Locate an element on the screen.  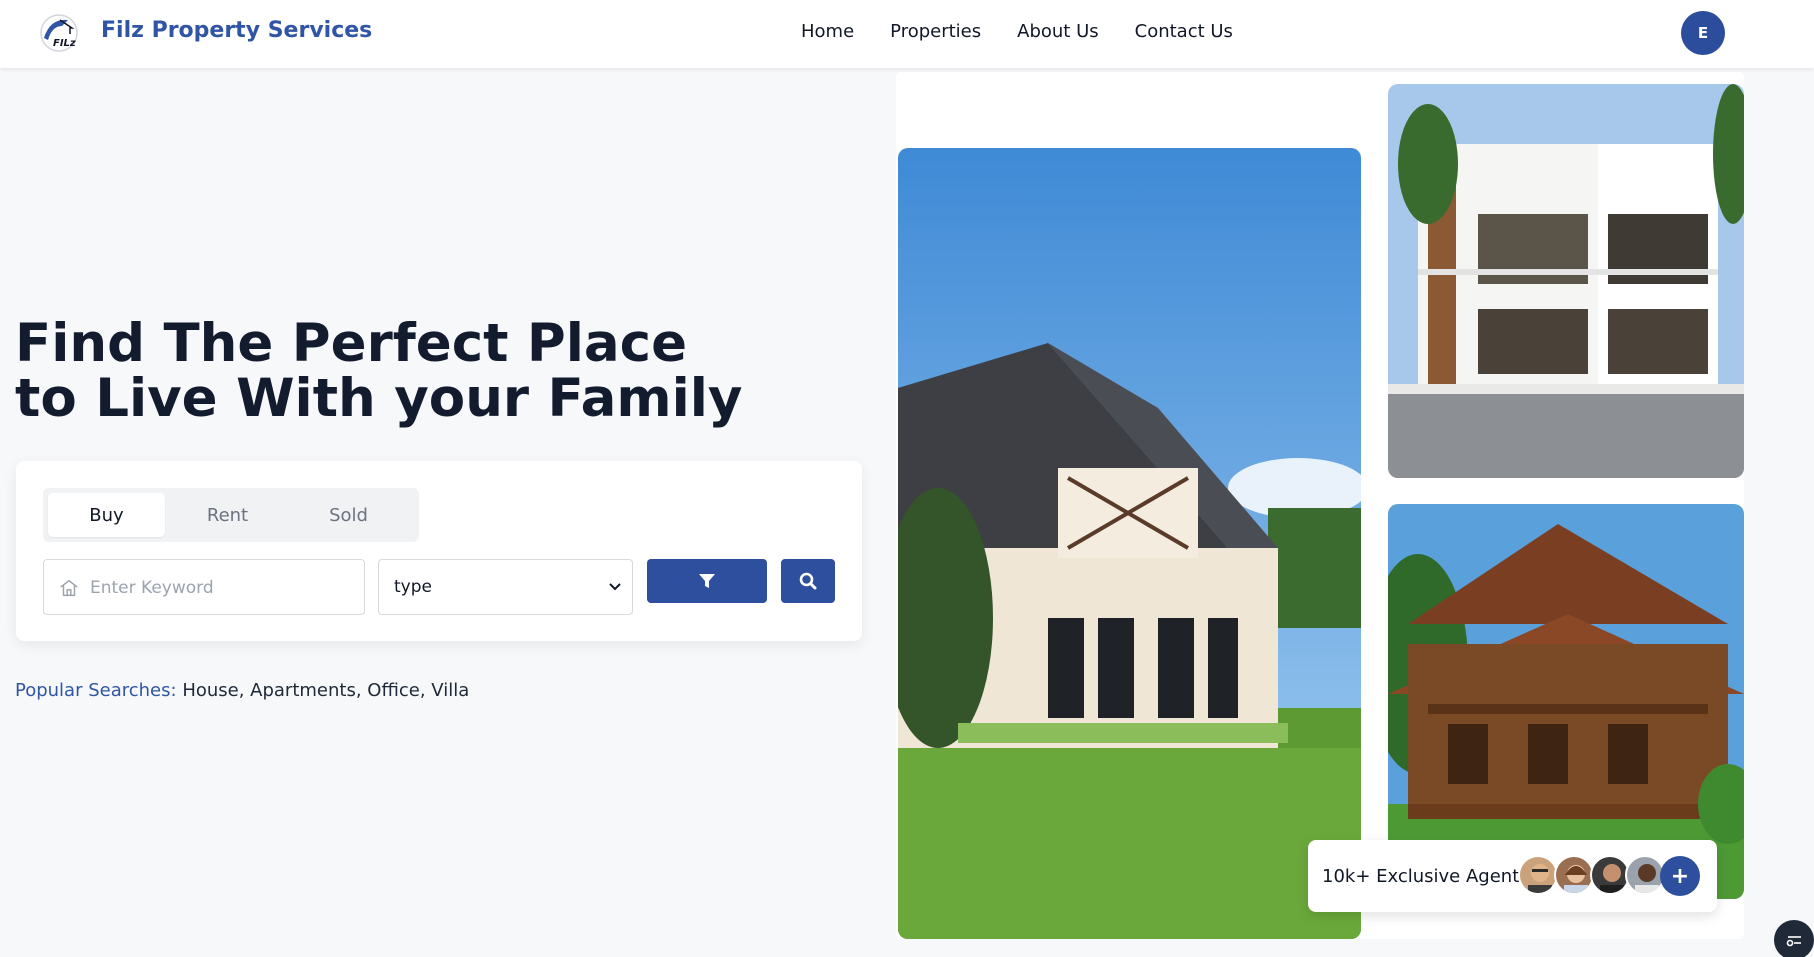
chevron-down-icon is located at coordinates (615, 587).